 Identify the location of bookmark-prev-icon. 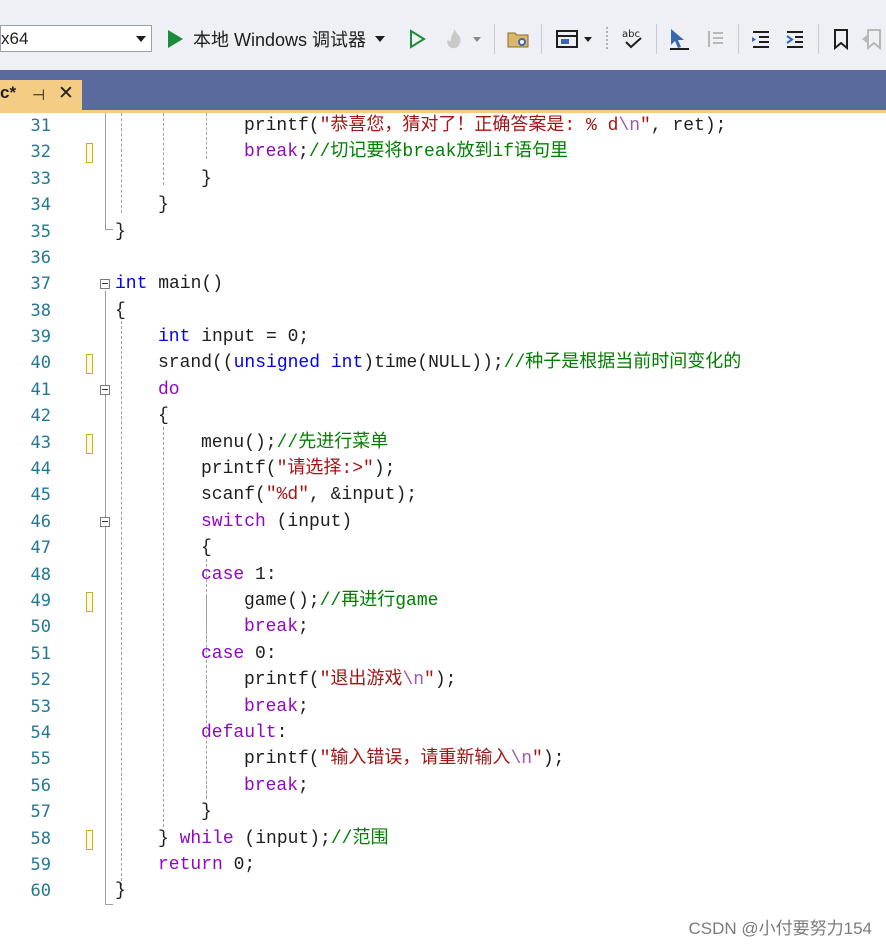
(871, 39).